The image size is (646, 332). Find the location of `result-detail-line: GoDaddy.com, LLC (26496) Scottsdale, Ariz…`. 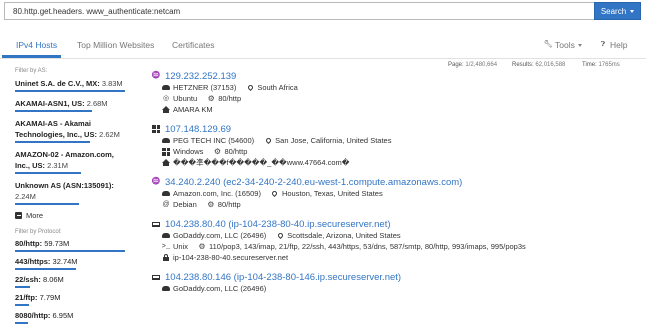

result-detail-line: GoDaddy.com, LLC (26496) Scottsdale, Ariz… is located at coordinates (392, 235).